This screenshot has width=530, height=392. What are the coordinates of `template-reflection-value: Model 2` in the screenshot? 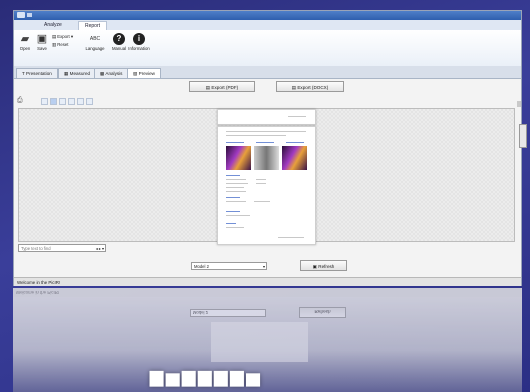 It's located at (200, 312).